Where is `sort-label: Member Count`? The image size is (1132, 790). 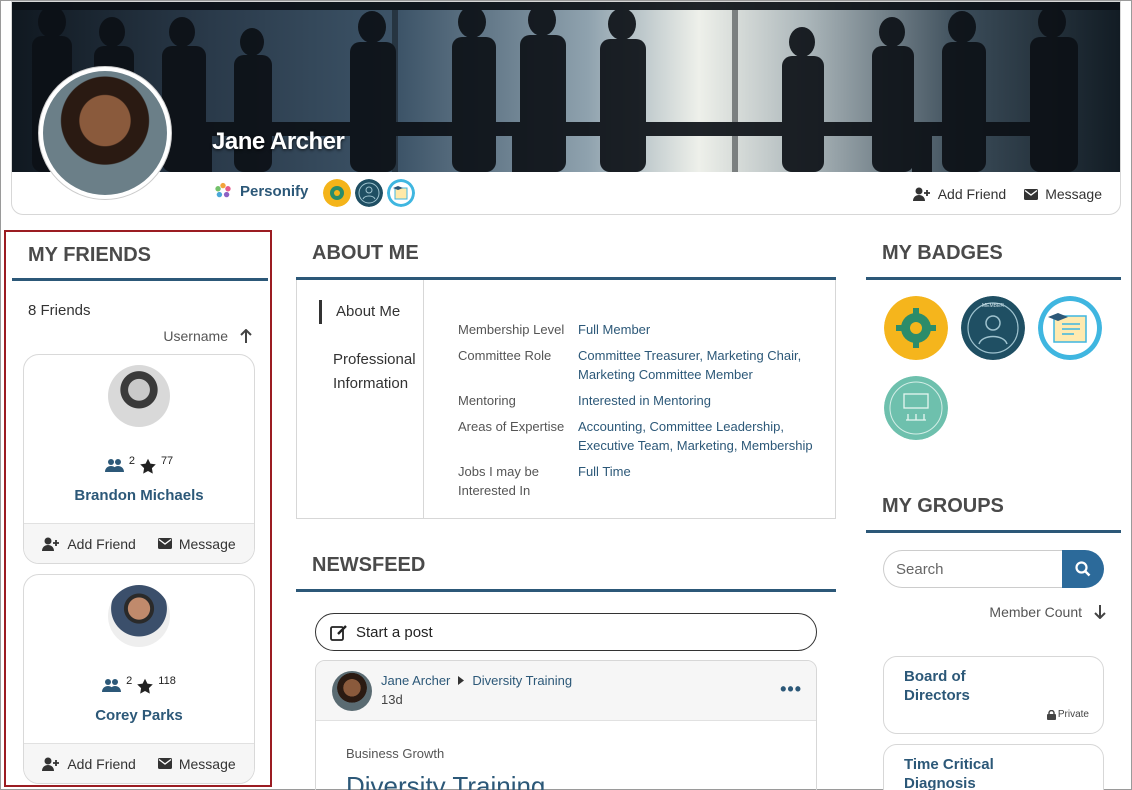
sort-label: Member Count is located at coordinates (1035, 612).